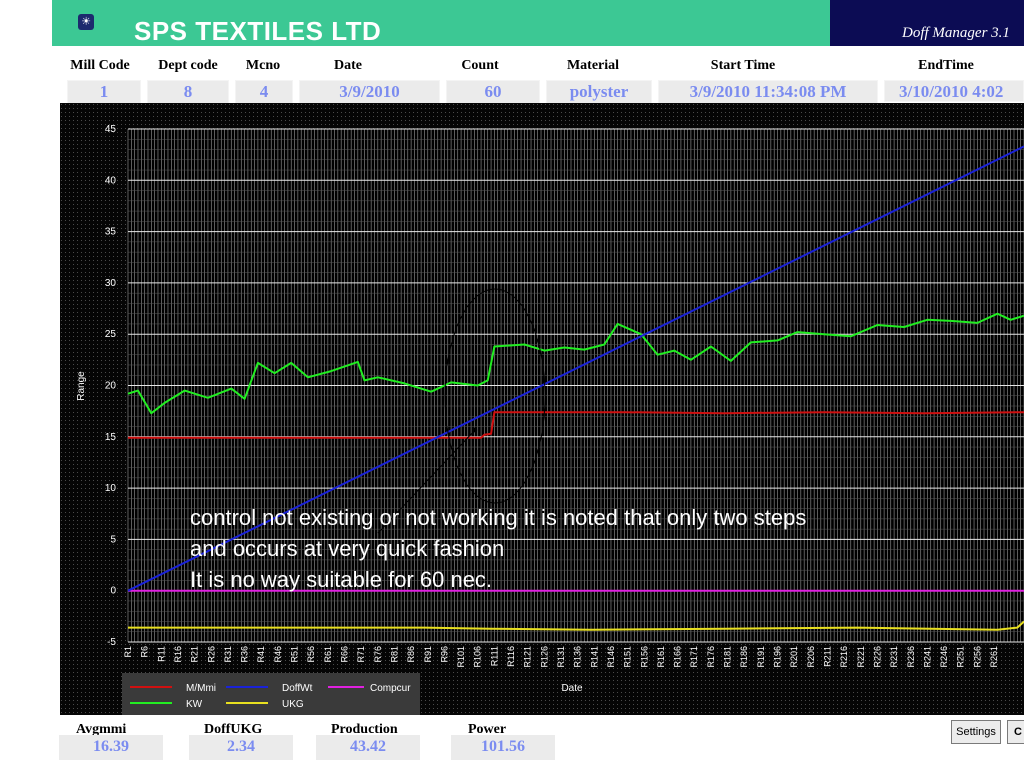 This screenshot has width=1024, height=768. What do you see at coordinates (946, 65) in the screenshot?
I see `header-label-end-time: EndTime` at bounding box center [946, 65].